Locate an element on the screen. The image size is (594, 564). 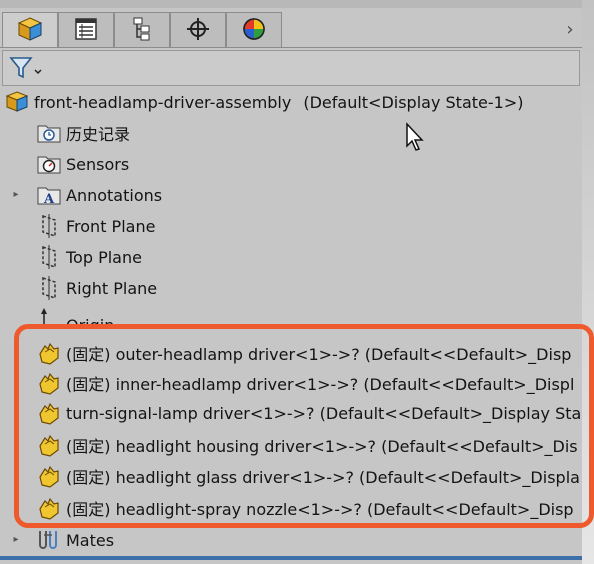
tab-scroll-right-button: › is located at coordinates (570, 30).